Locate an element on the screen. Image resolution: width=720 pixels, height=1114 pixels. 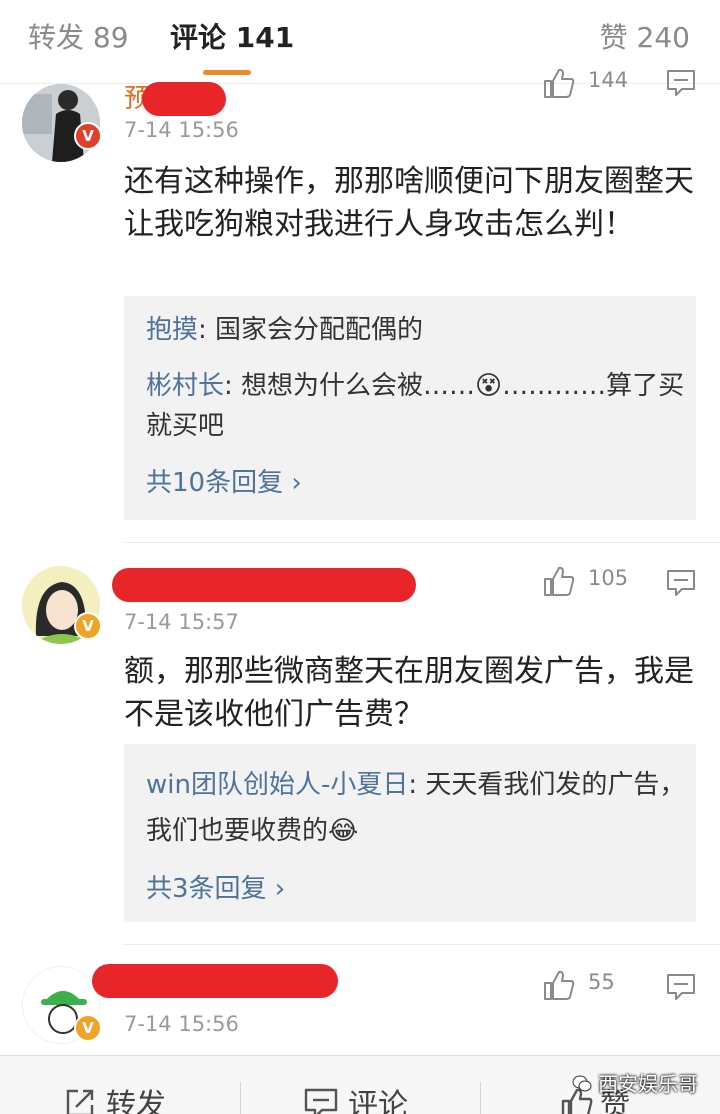
comment-text: 还有这种操作，那那啥顺便问下朋友圈整天让我吃狗粮对我进行人身攻击怎么判！ is located at coordinates (409, 203).